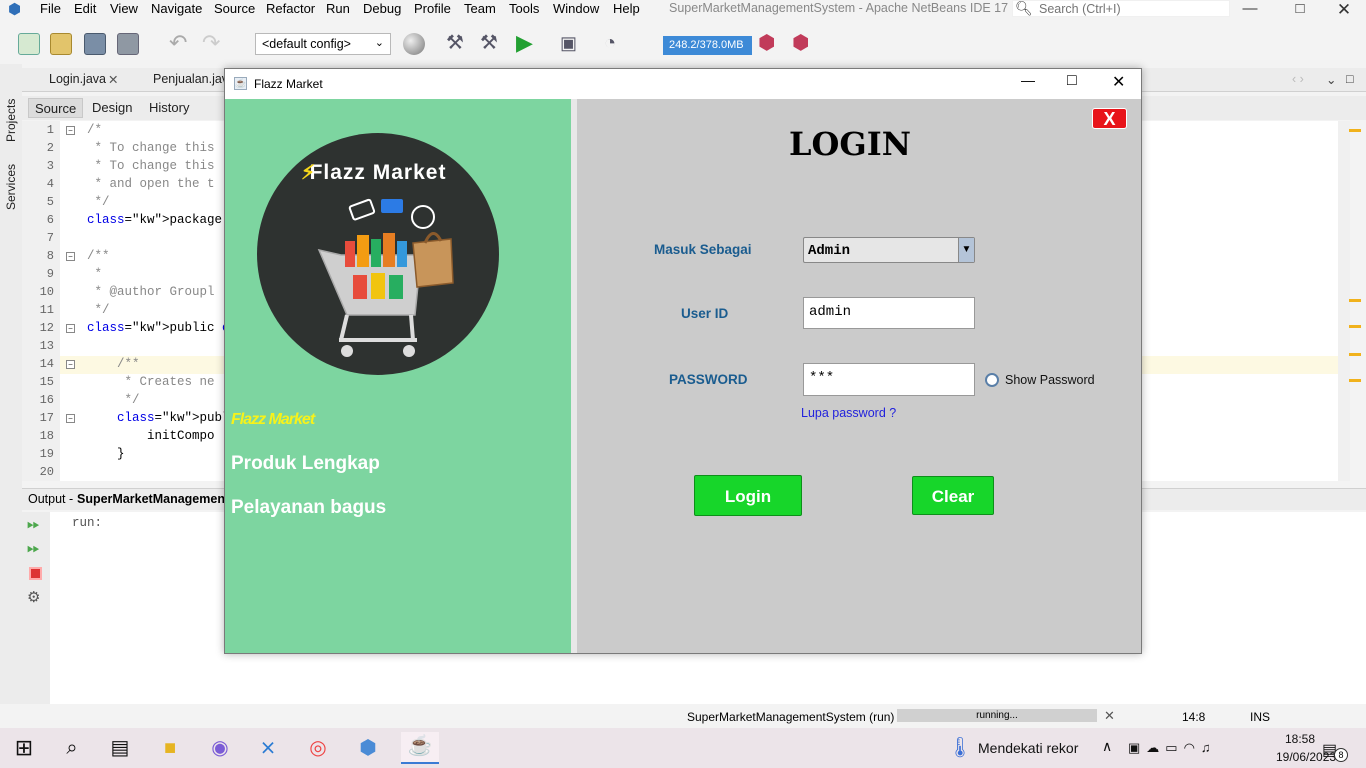 Image resolution: width=1366 pixels, height=768 pixels. Describe the element at coordinates (420, 748) in the screenshot. I see `java-app-icon: ☕` at that location.